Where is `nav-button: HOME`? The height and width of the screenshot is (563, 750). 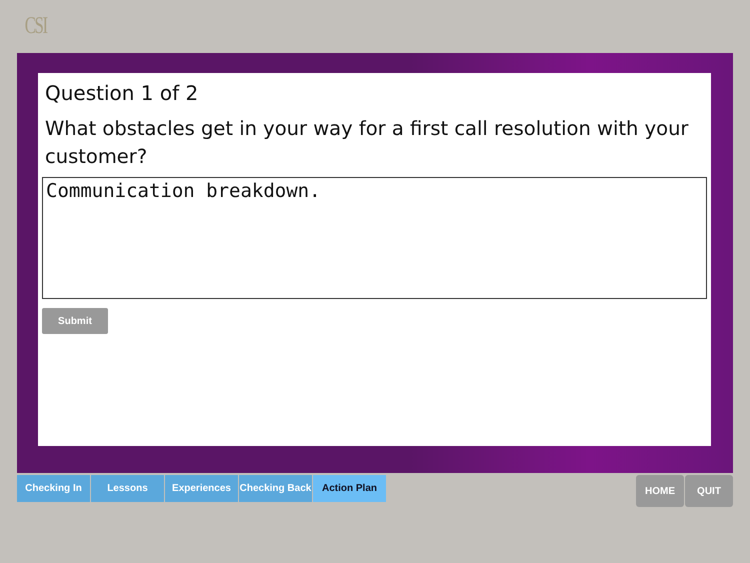 nav-button: HOME is located at coordinates (660, 491).